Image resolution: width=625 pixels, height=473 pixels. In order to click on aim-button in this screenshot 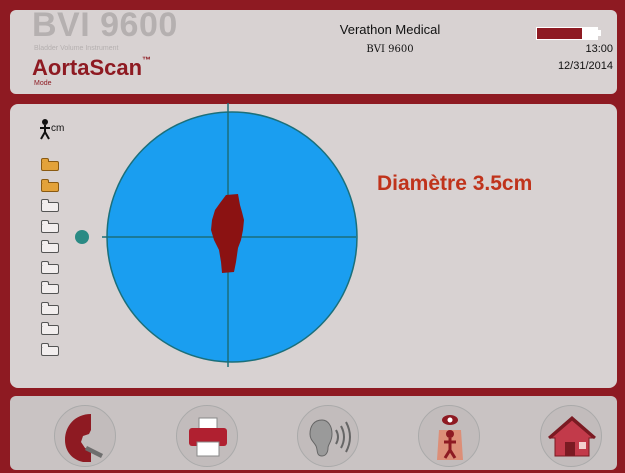, I will do `click(449, 436)`.